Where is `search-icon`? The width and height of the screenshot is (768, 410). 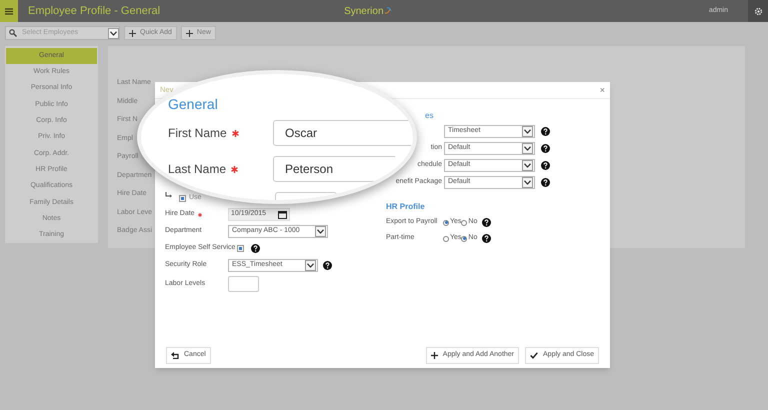 search-icon is located at coordinates (13, 33).